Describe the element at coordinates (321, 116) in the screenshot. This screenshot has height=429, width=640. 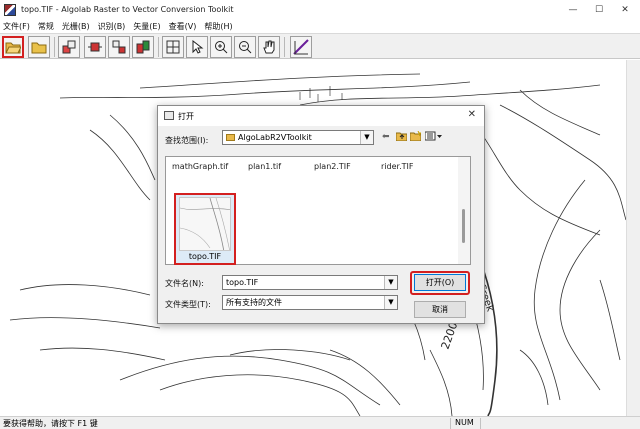
I see `dialog-titlebar: 打开 ✕` at that location.